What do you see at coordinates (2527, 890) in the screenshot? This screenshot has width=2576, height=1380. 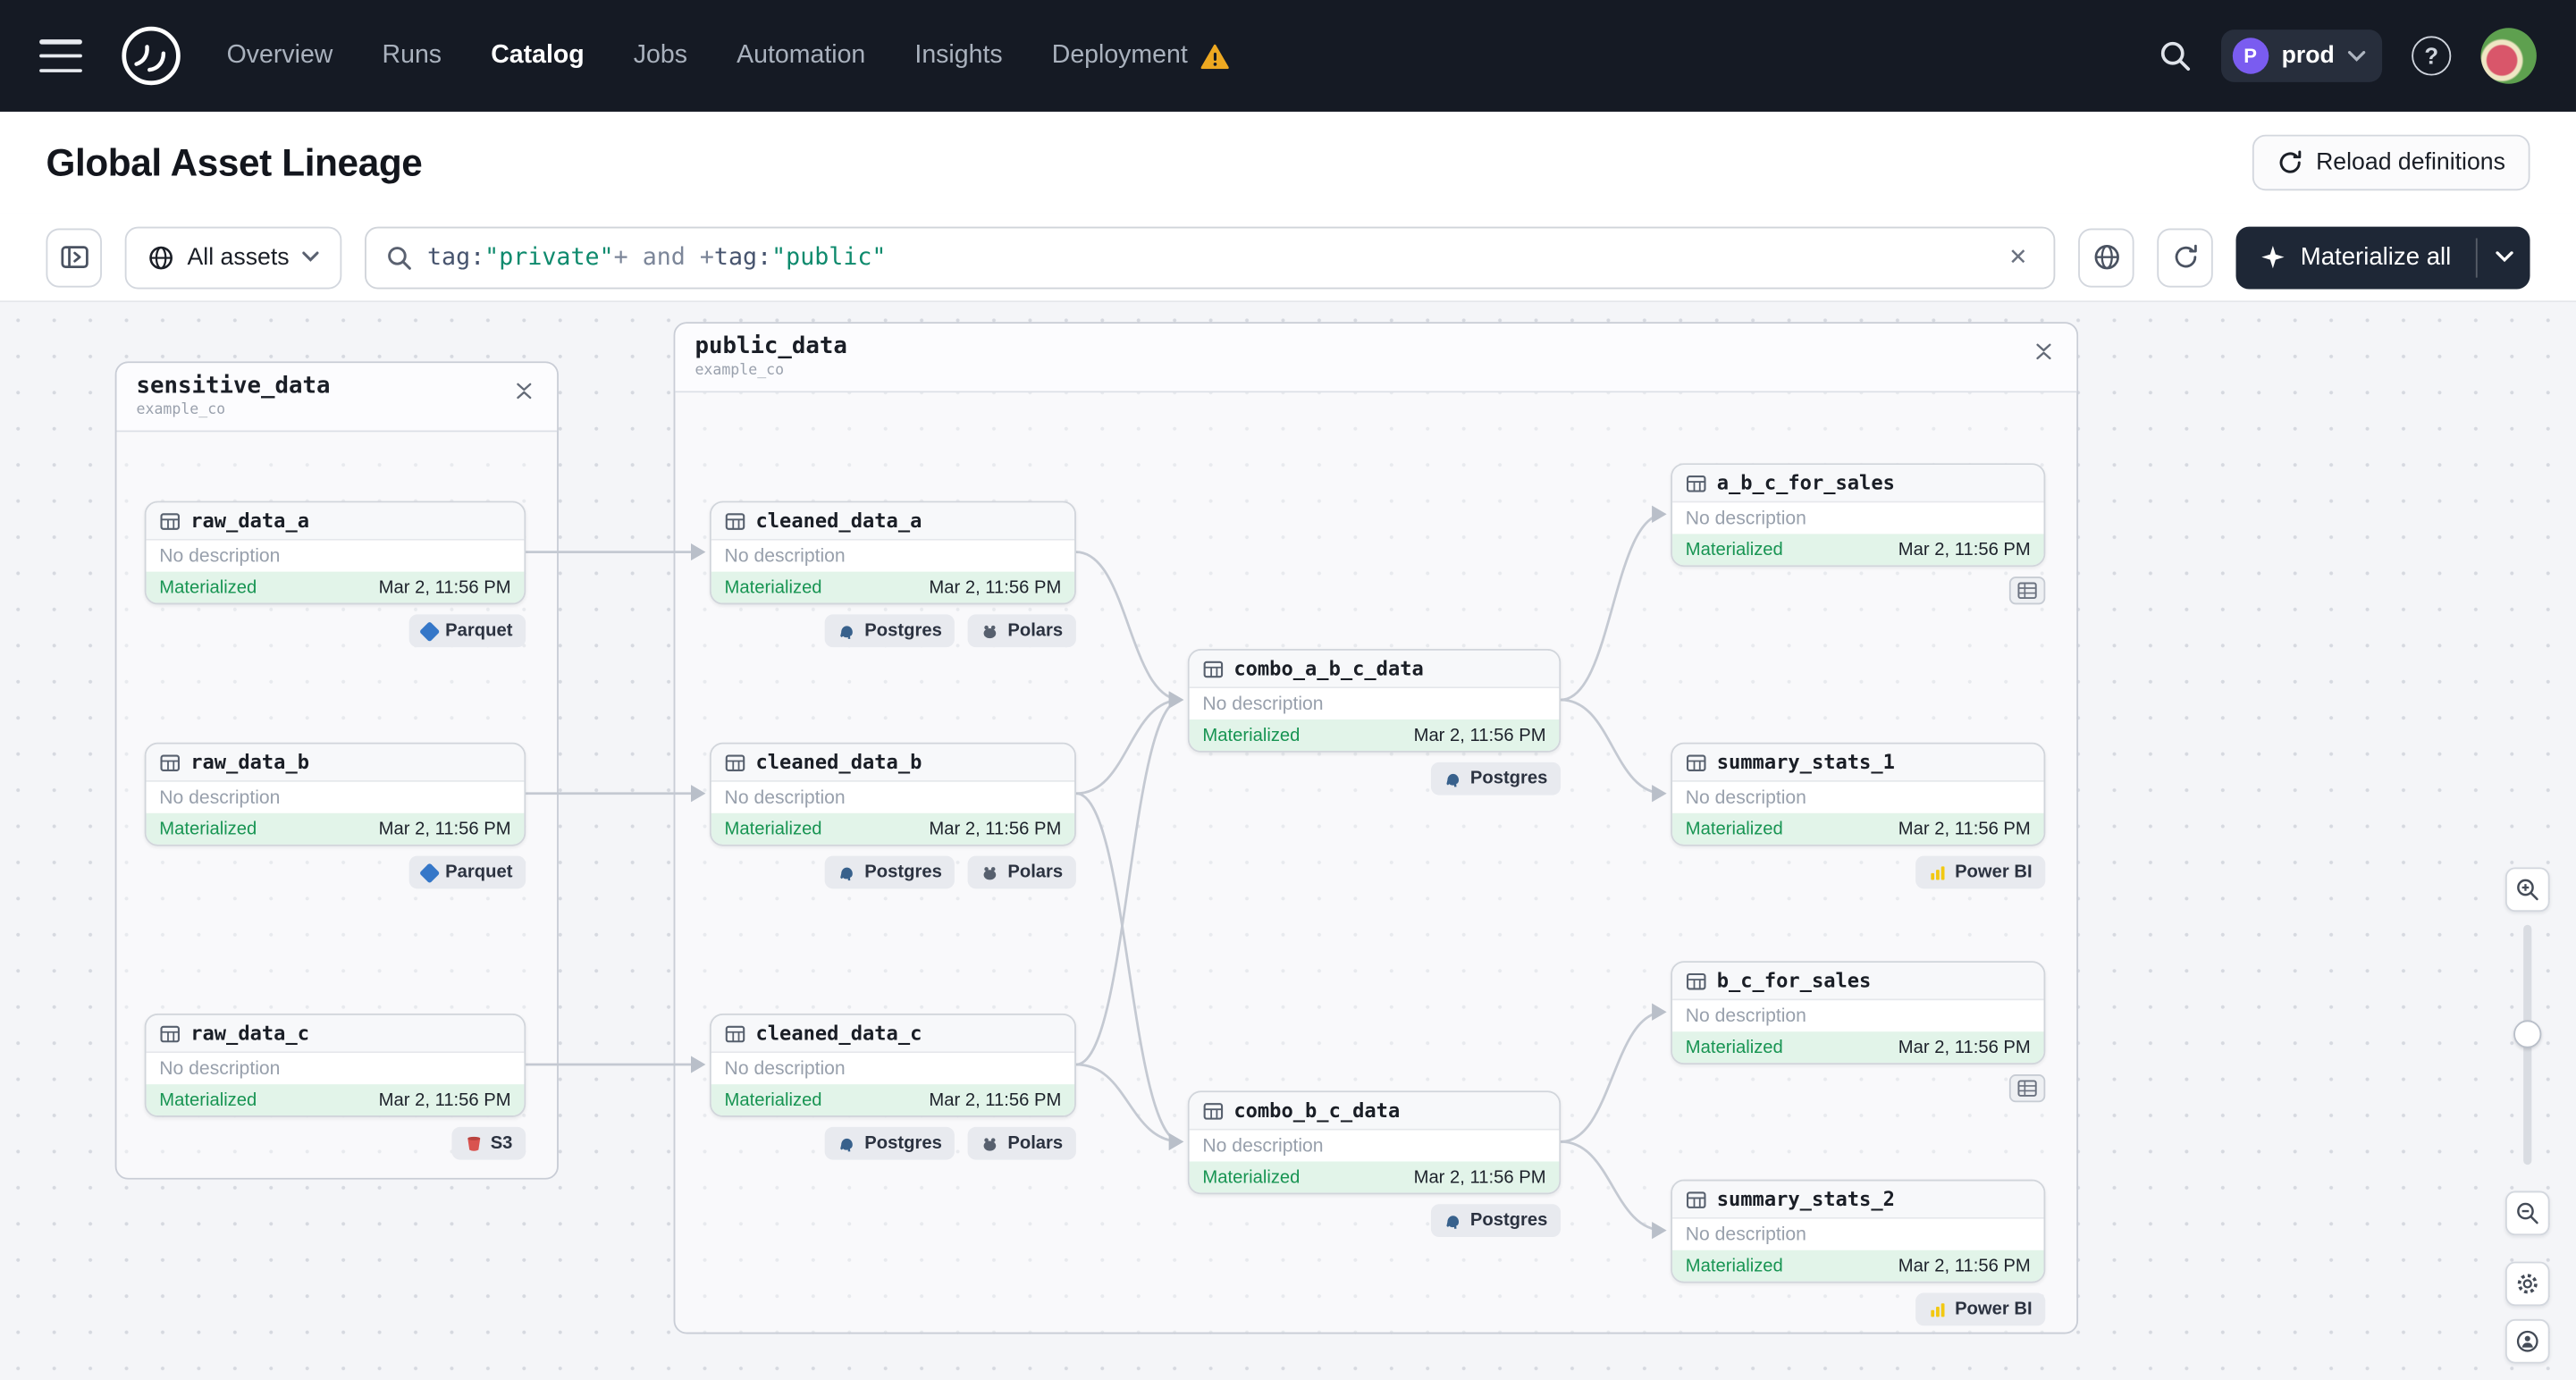 I see `zoom-in-button` at bounding box center [2527, 890].